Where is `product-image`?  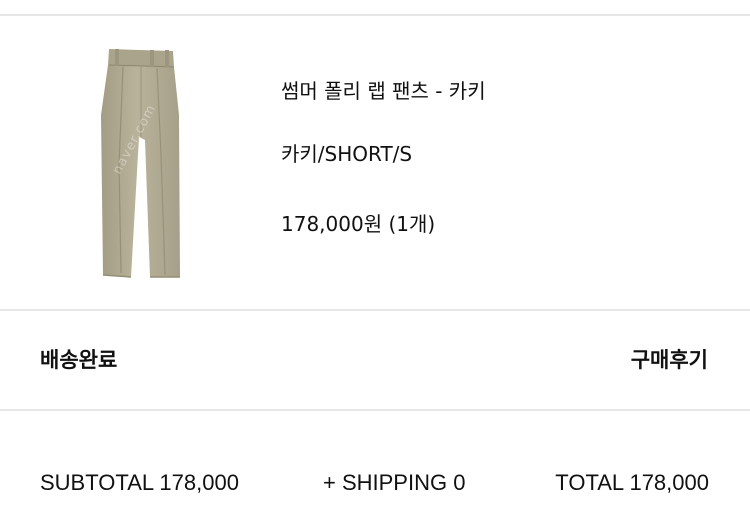
product-image is located at coordinates (140, 162).